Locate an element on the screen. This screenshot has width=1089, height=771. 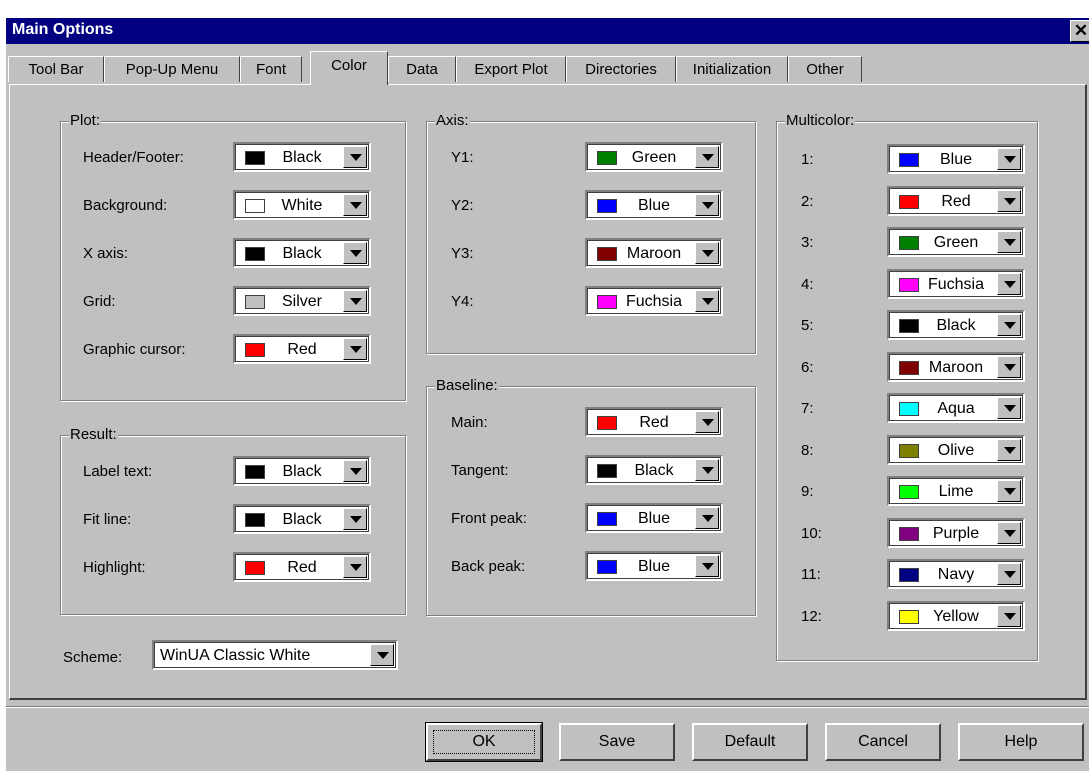
tab-initialization: Initialization is located at coordinates (732, 69).